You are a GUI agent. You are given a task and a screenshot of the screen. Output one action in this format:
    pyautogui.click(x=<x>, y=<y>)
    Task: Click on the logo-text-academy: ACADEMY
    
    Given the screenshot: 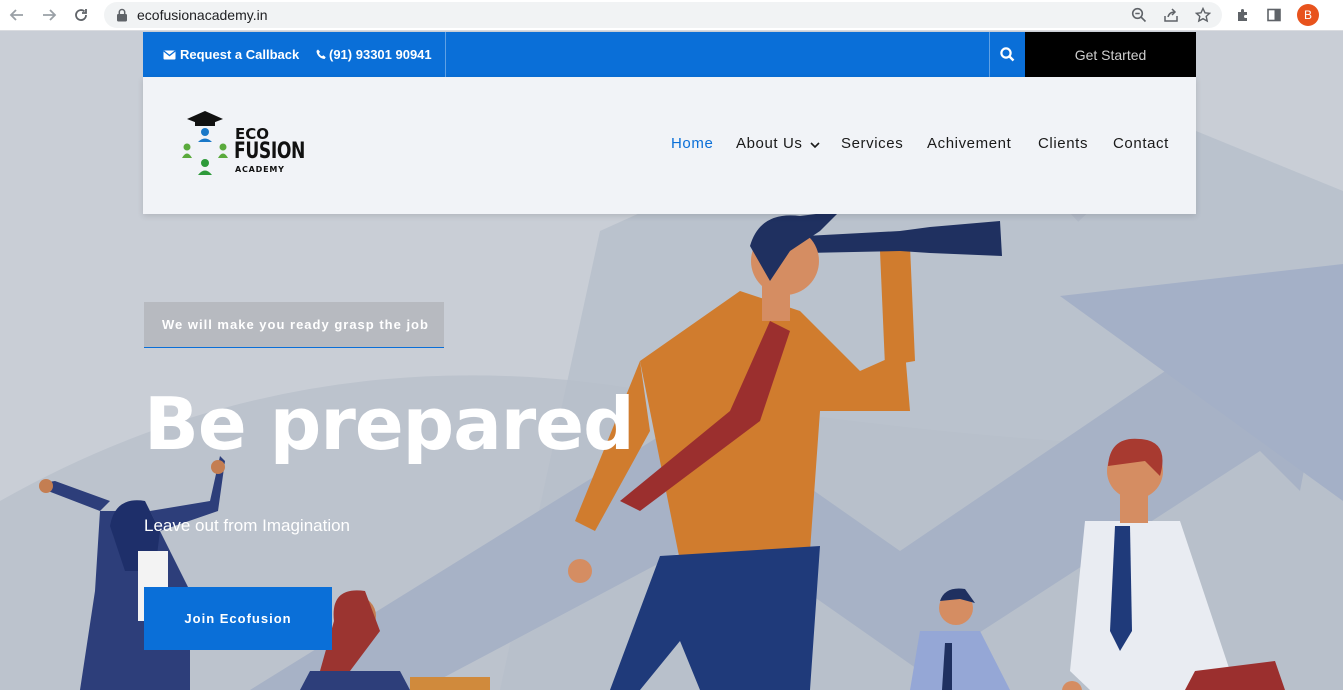 What is the action you would take?
    pyautogui.click(x=260, y=169)
    